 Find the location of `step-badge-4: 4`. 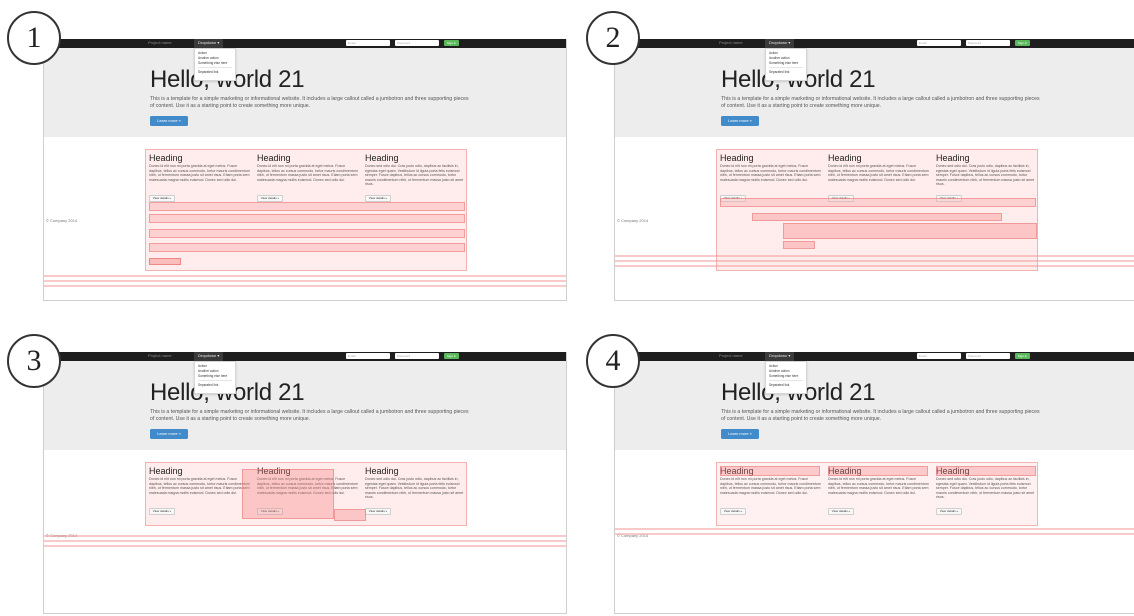

step-badge-4: 4 is located at coordinates (613, 361).